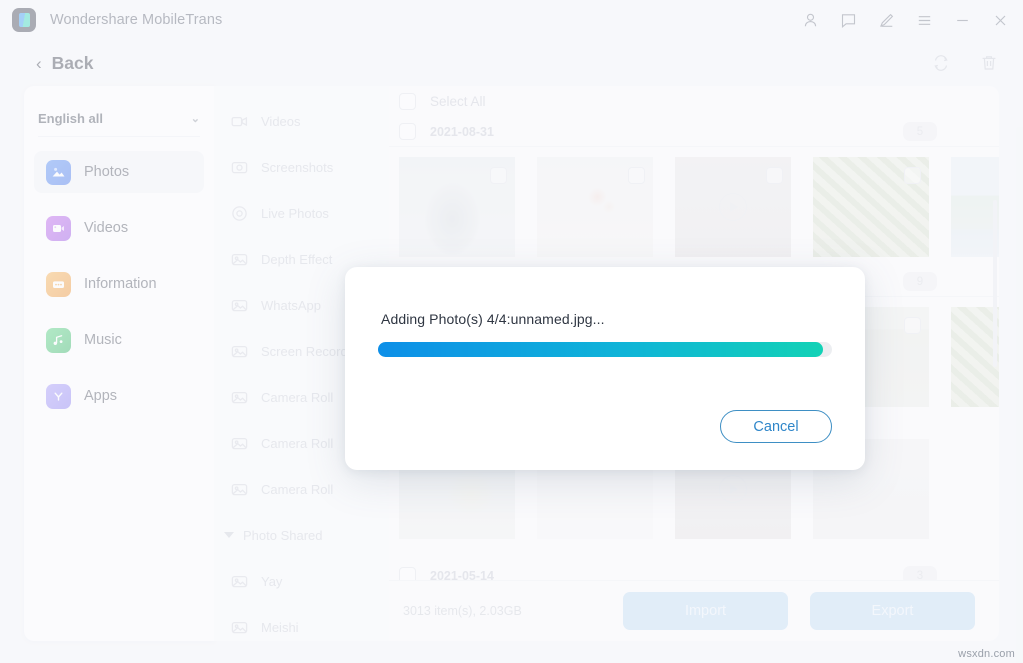 This screenshot has height=663, width=1023. What do you see at coordinates (776, 426) in the screenshot?
I see `cancel-button: Cancel` at bounding box center [776, 426].